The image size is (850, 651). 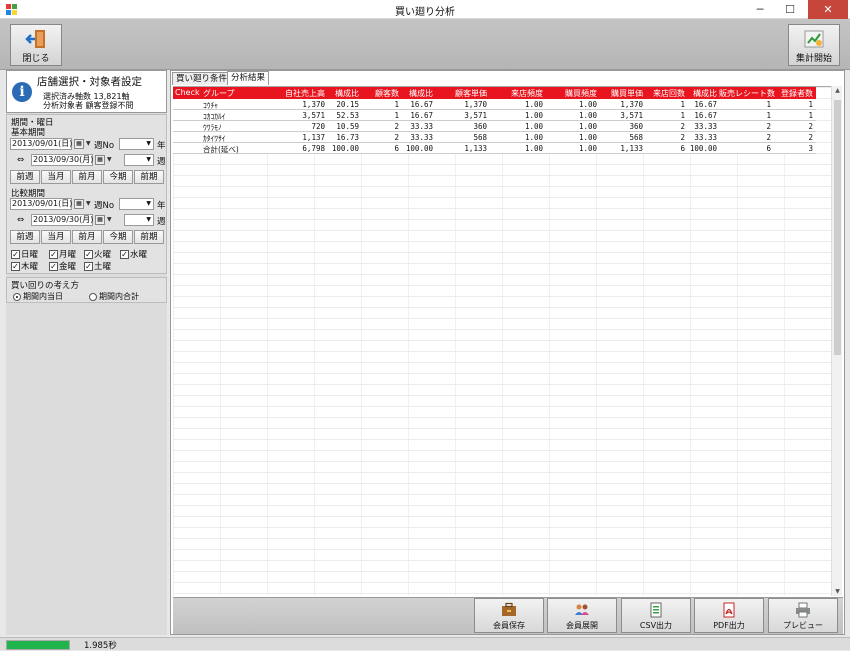 I want to click on pdf-export-label: PDF出力, so click(x=729, y=625).